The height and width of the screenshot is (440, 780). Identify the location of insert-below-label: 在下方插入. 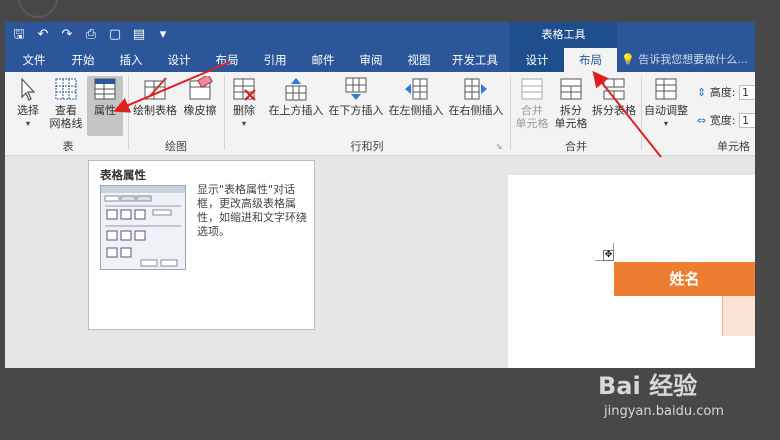
(356, 110).